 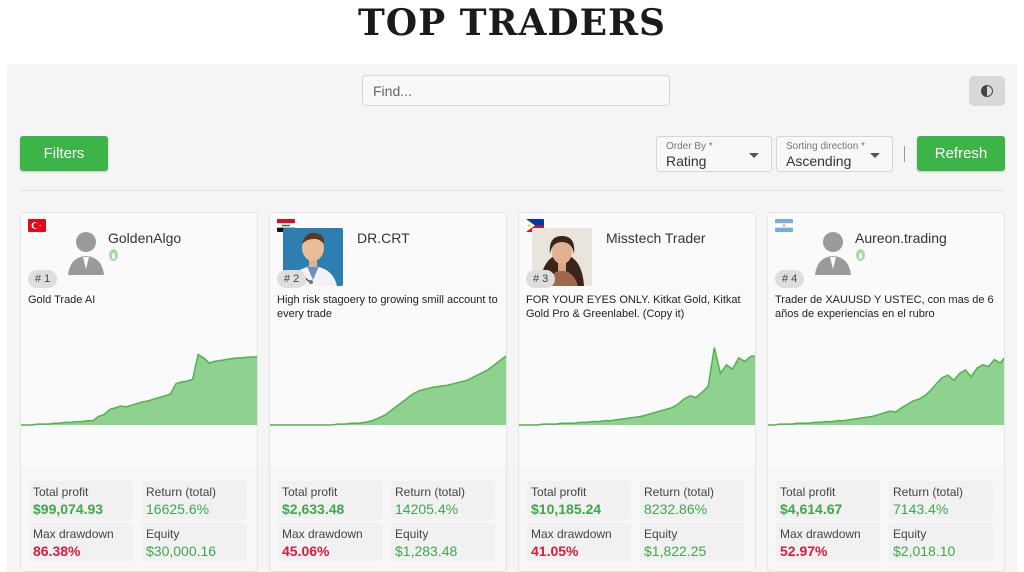 I want to click on filters-button: Filters, so click(x=64, y=153).